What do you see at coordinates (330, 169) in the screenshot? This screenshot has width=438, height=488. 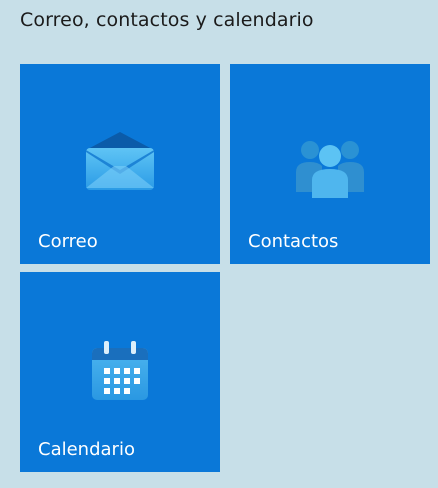 I see `contacts-icon` at bounding box center [330, 169].